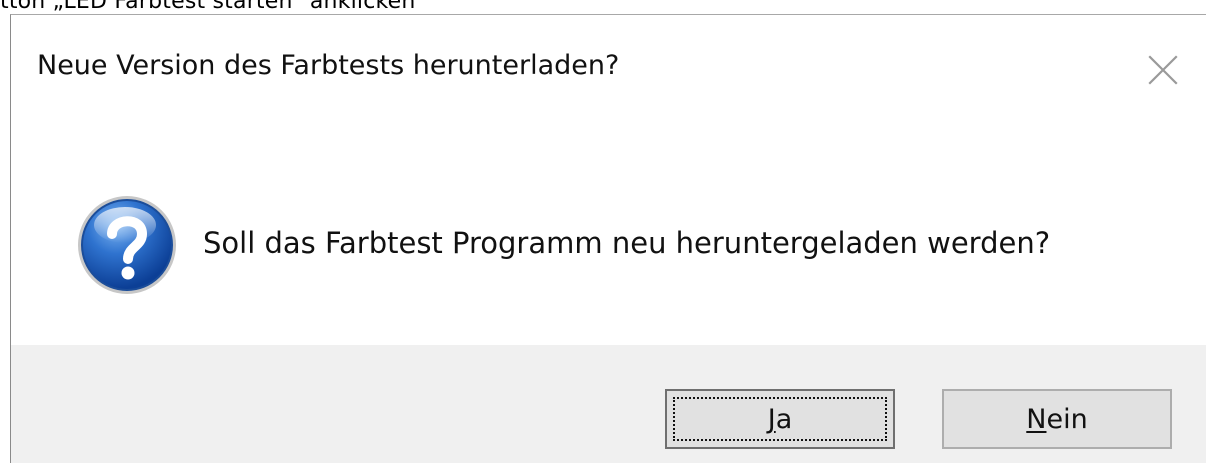  I want to click on yes-button-mnemonic: J, so click(771, 419).